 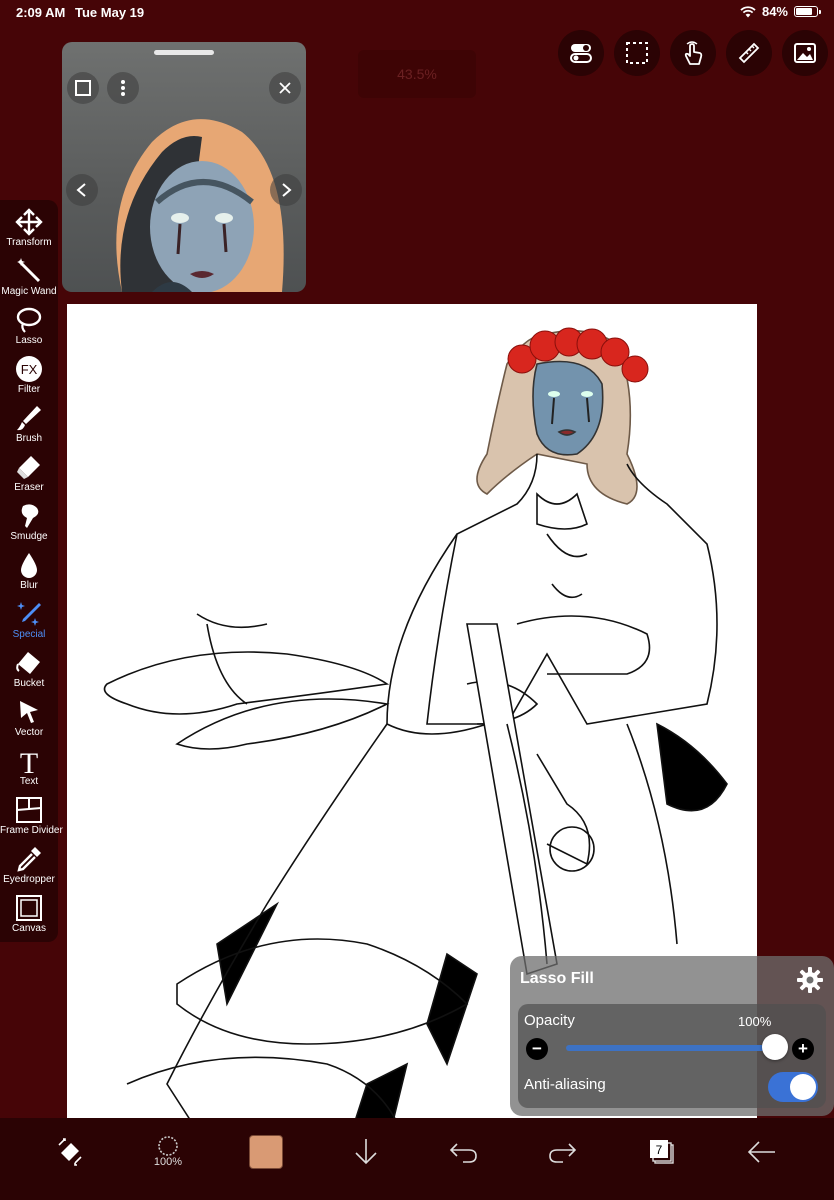 I want to click on quick-tool-button, so click(x=70, y=1152).